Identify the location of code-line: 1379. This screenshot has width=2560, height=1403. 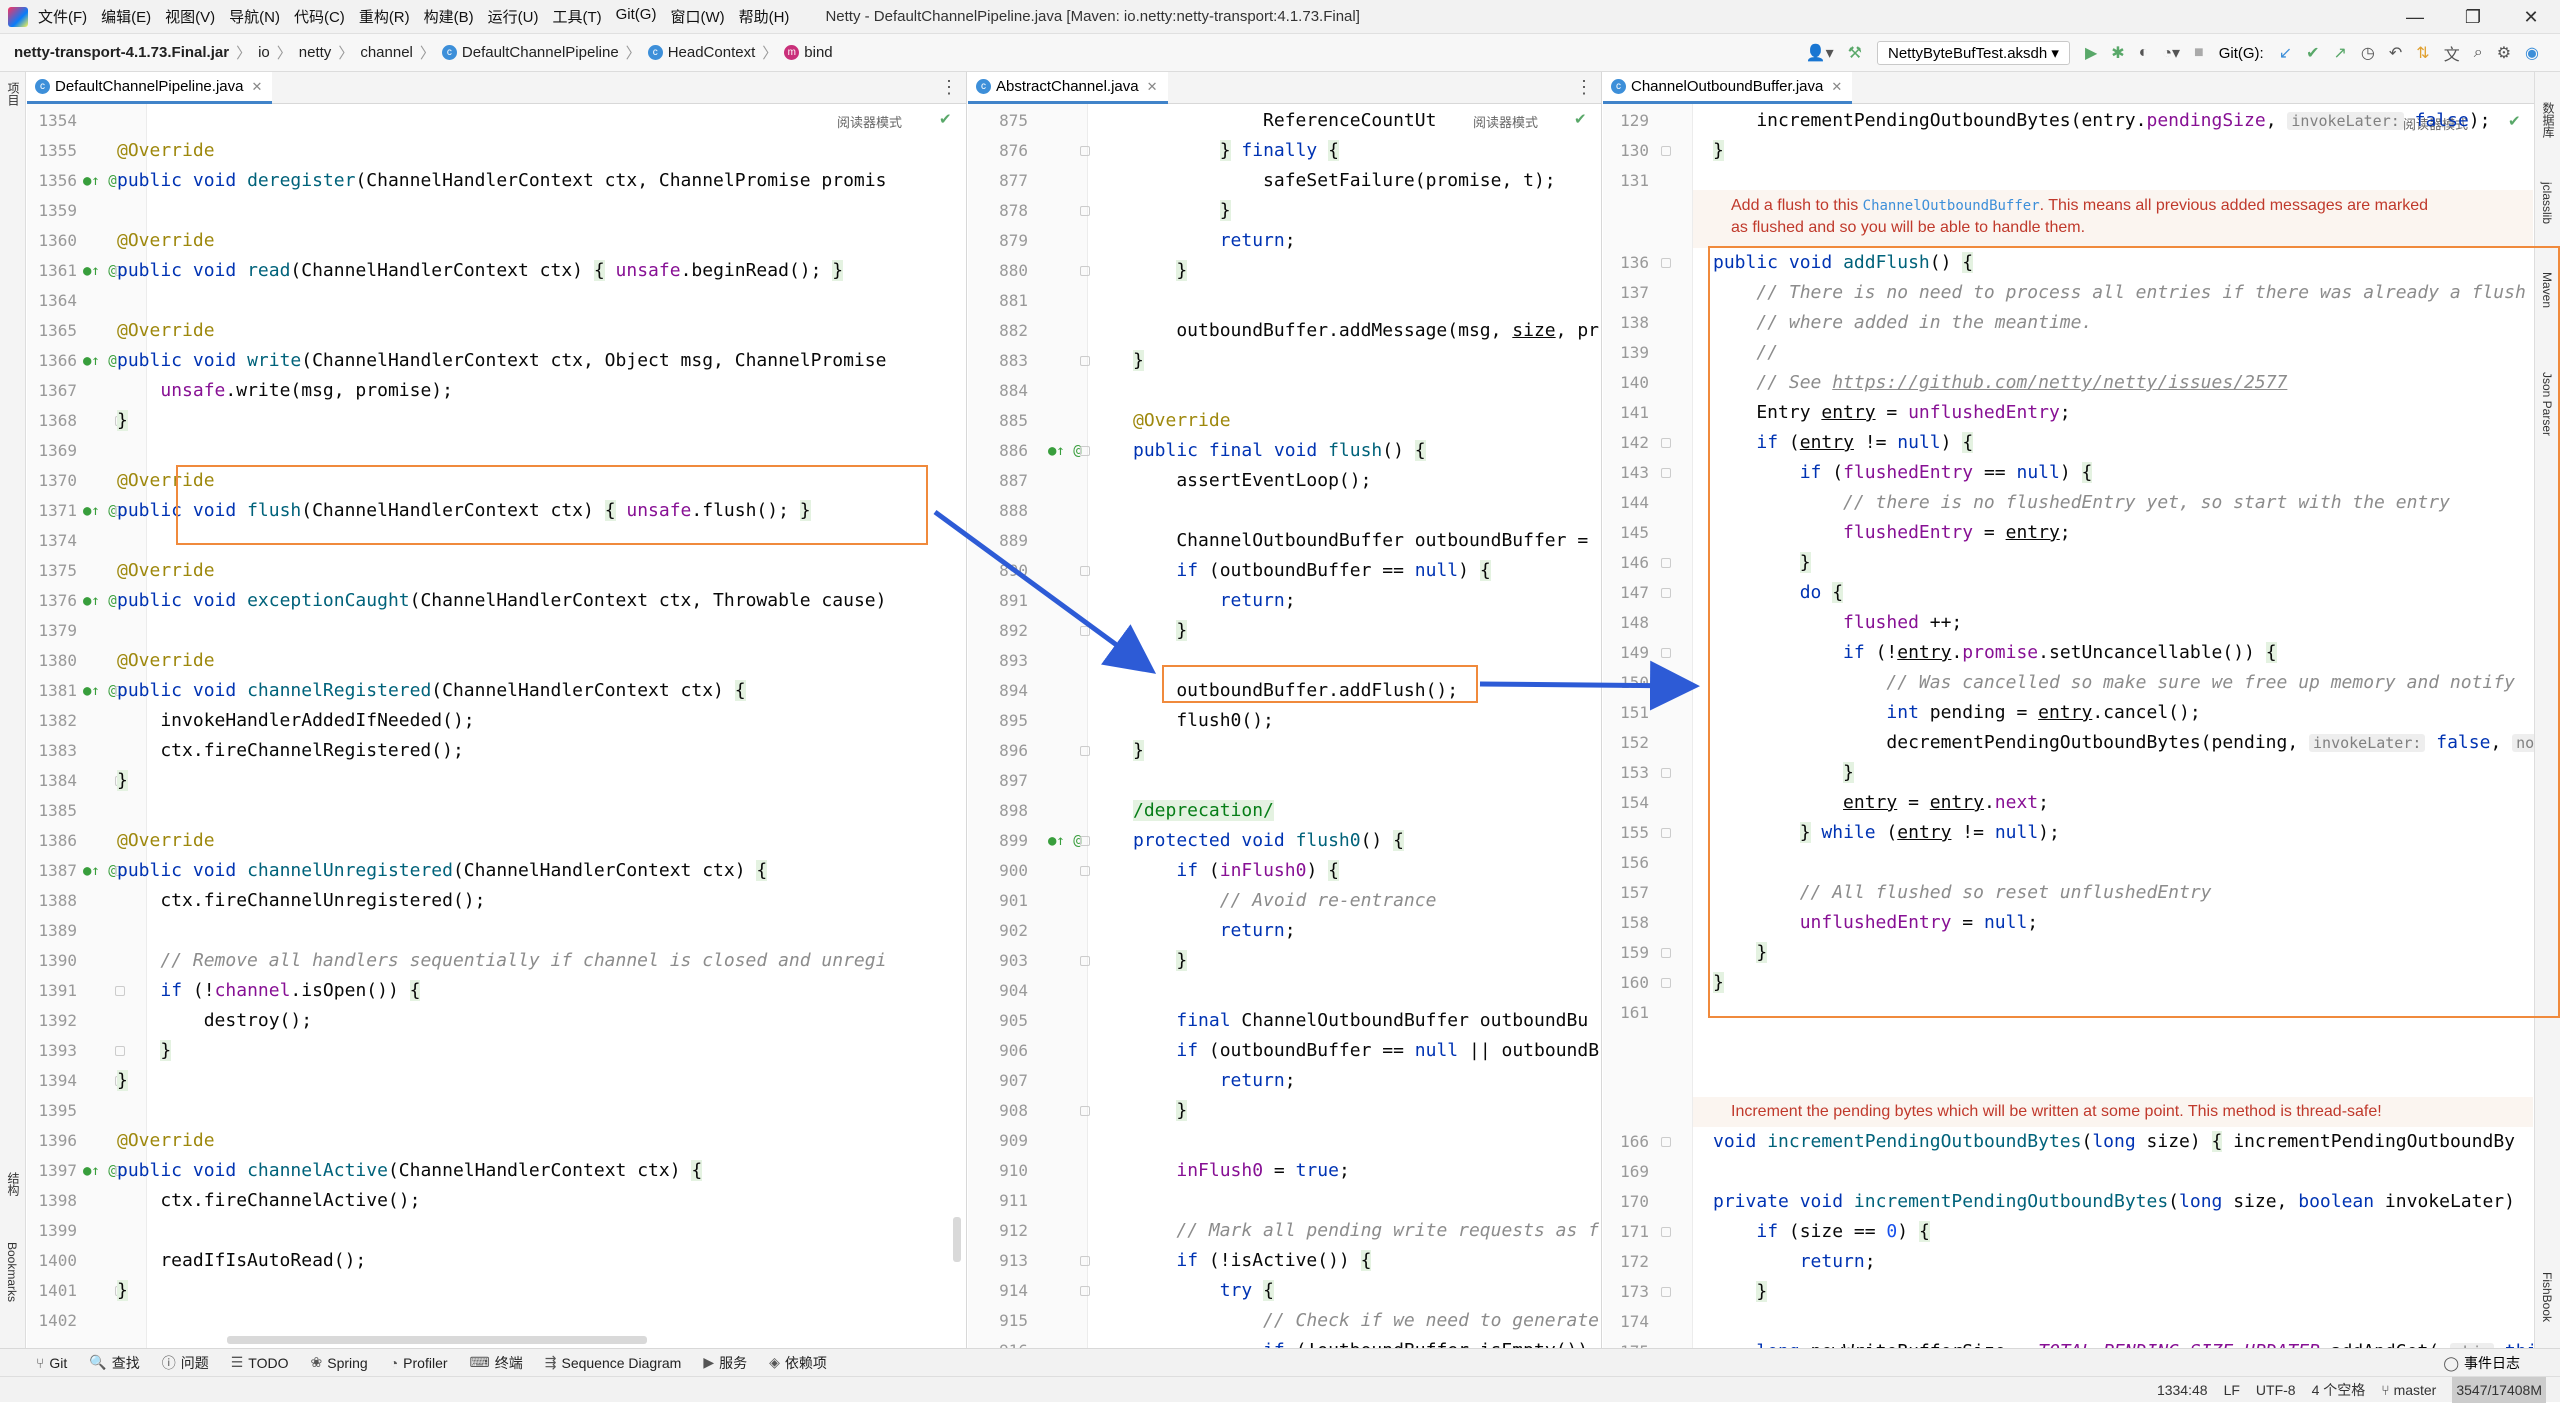
(496, 631).